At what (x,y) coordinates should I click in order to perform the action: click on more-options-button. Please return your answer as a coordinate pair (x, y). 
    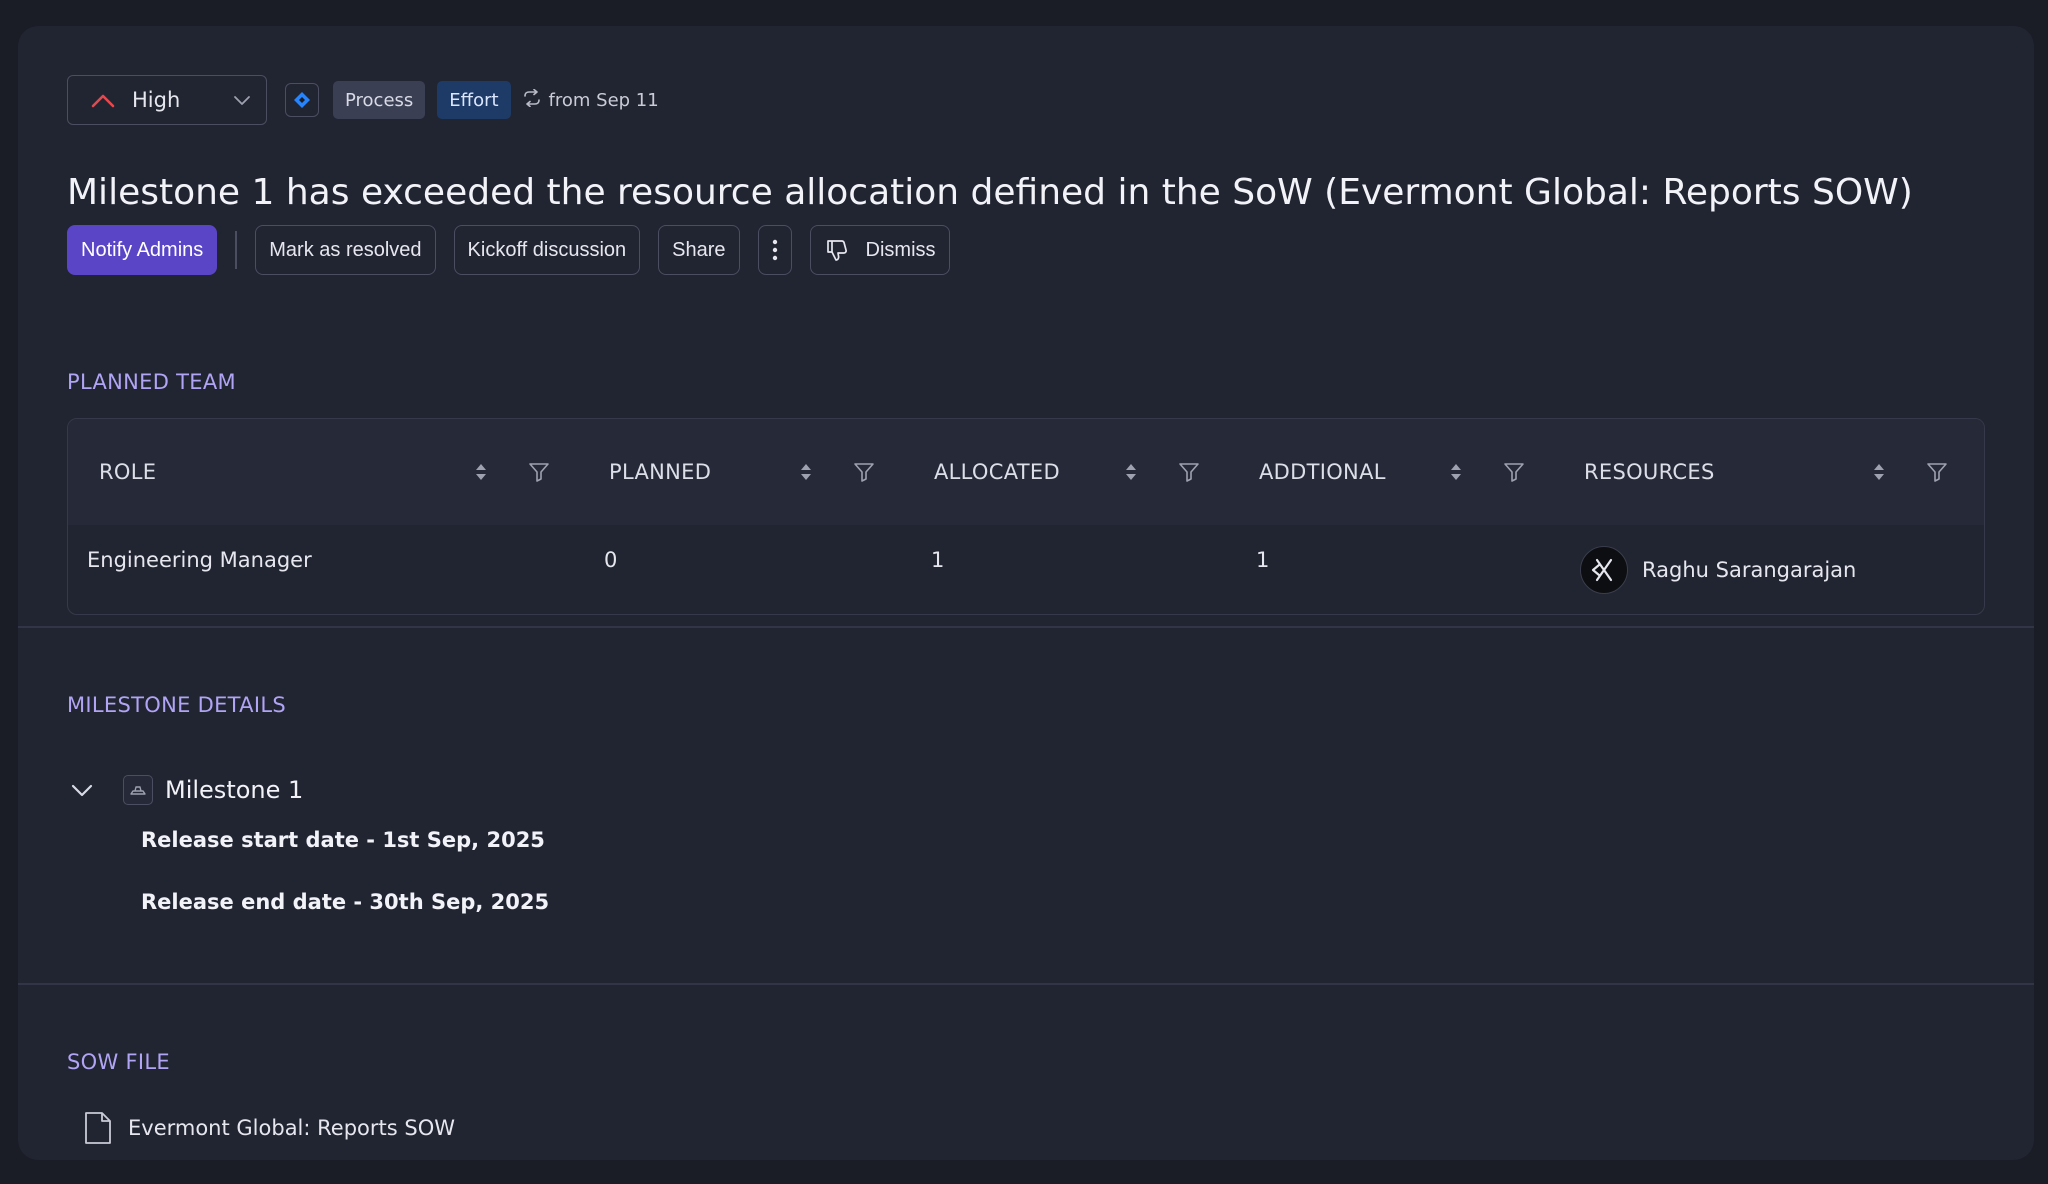
    Looking at the image, I should click on (774, 250).